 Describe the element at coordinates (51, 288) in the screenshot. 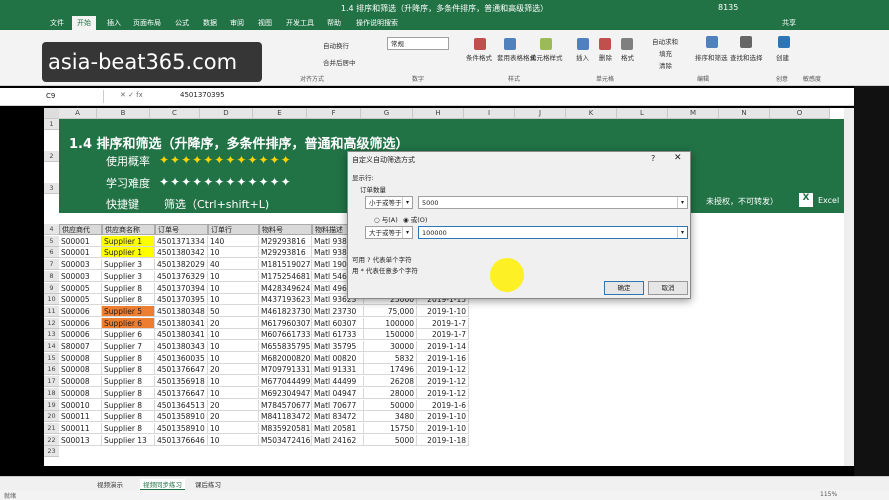

I see `row-header: 9` at that location.